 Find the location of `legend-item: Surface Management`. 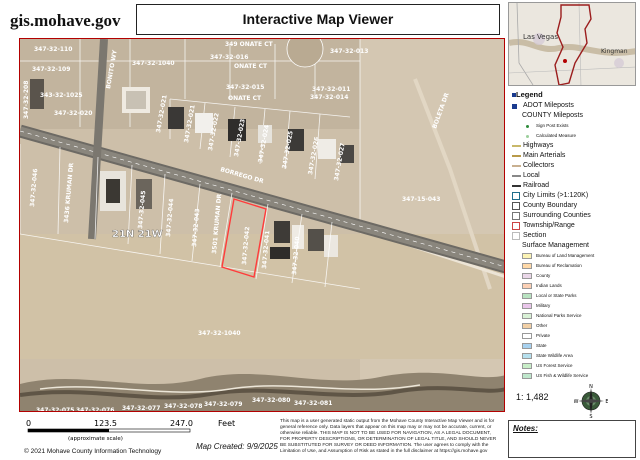

legend-item: Surface Management is located at coordinates (572, 246).